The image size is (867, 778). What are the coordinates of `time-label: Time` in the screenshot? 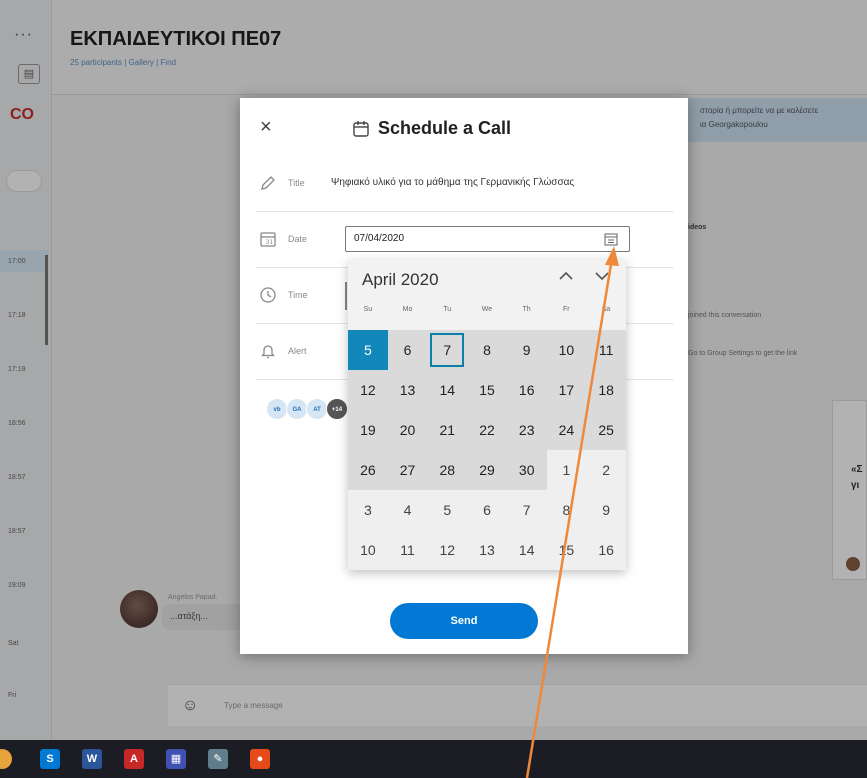 It's located at (298, 295).